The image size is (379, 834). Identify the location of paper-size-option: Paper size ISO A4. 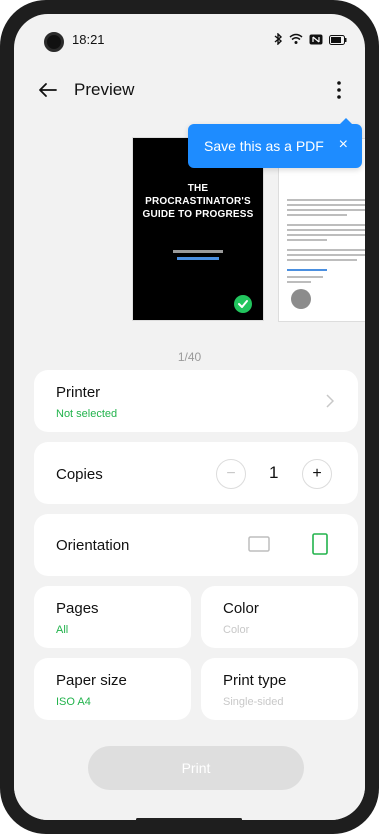
(112, 689).